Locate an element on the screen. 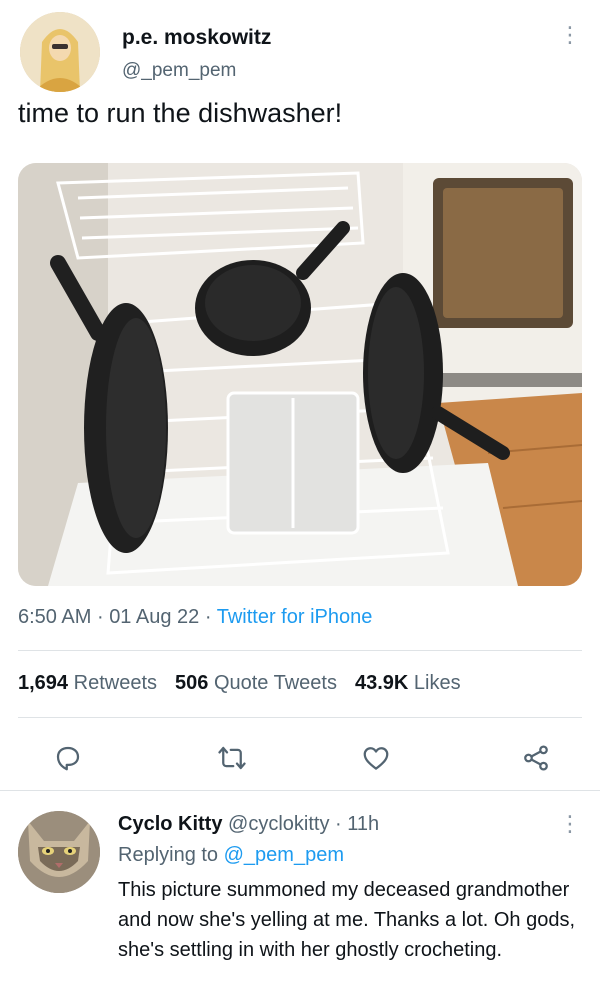  replying-to: Replying to @_pem_pem is located at coordinates (231, 855).